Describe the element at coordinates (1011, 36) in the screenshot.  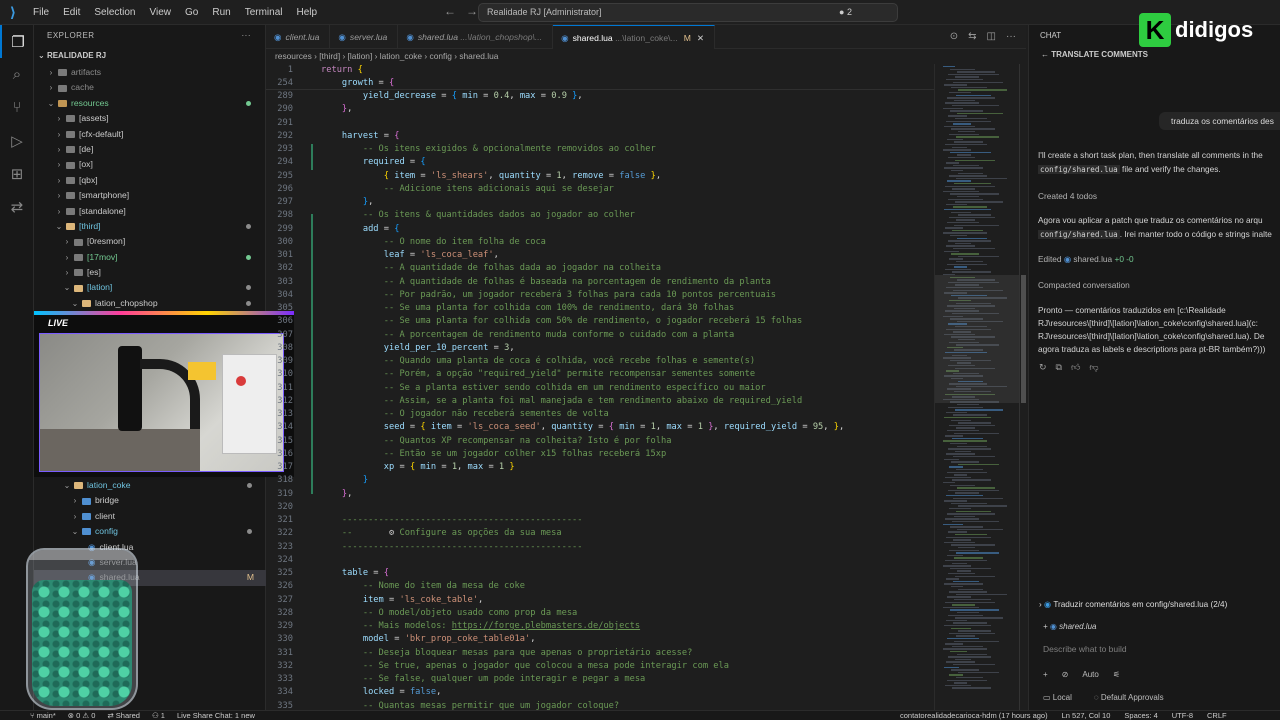
I see `more-icon: ···` at that location.